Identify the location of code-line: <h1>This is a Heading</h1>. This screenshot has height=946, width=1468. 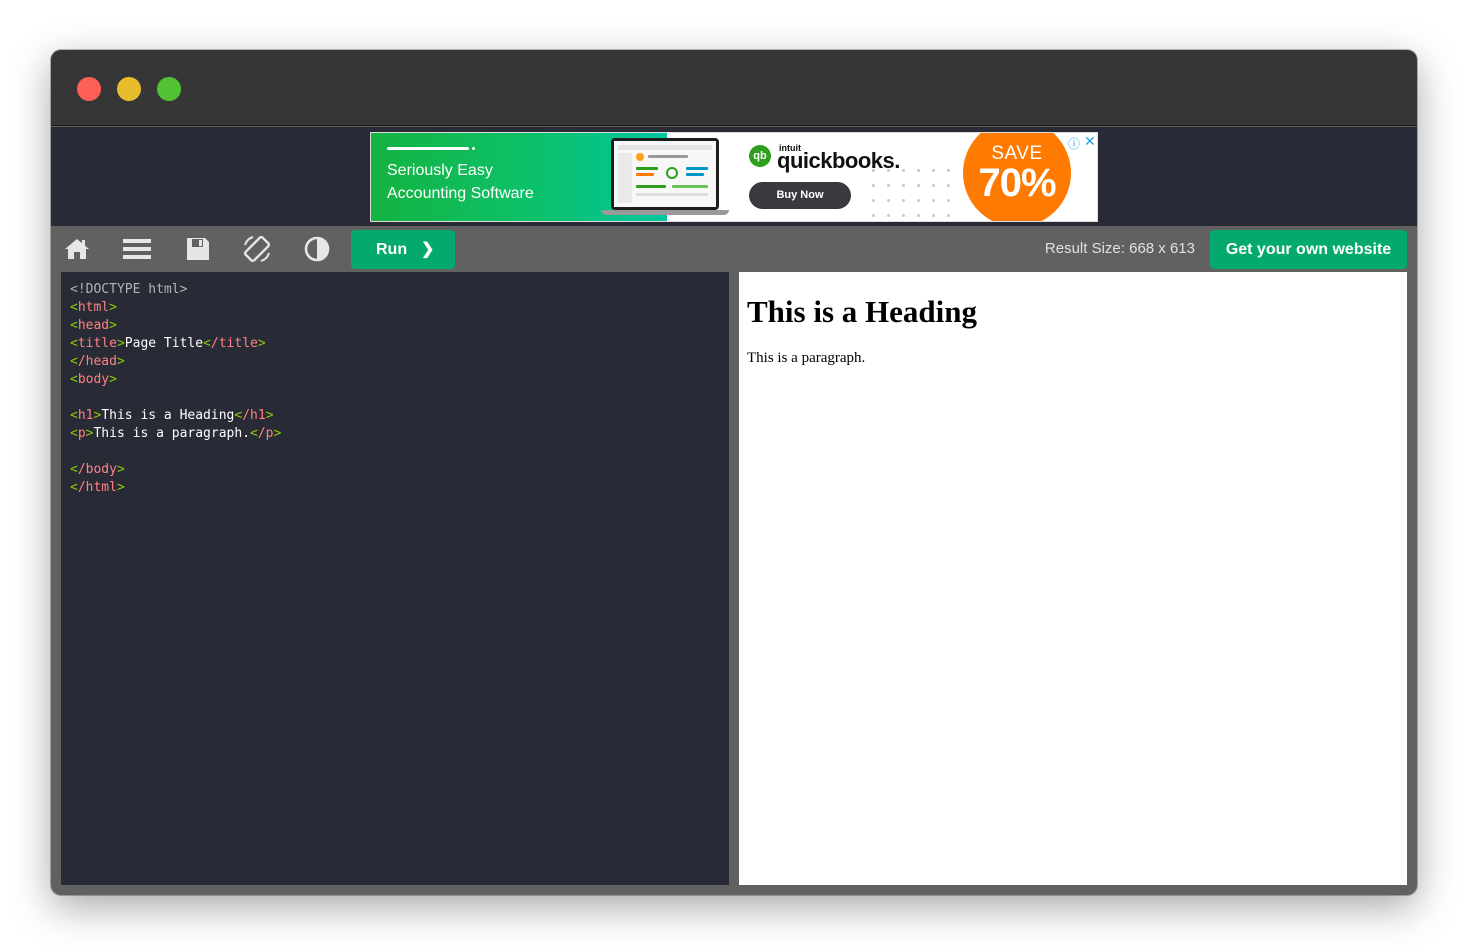
(172, 415).